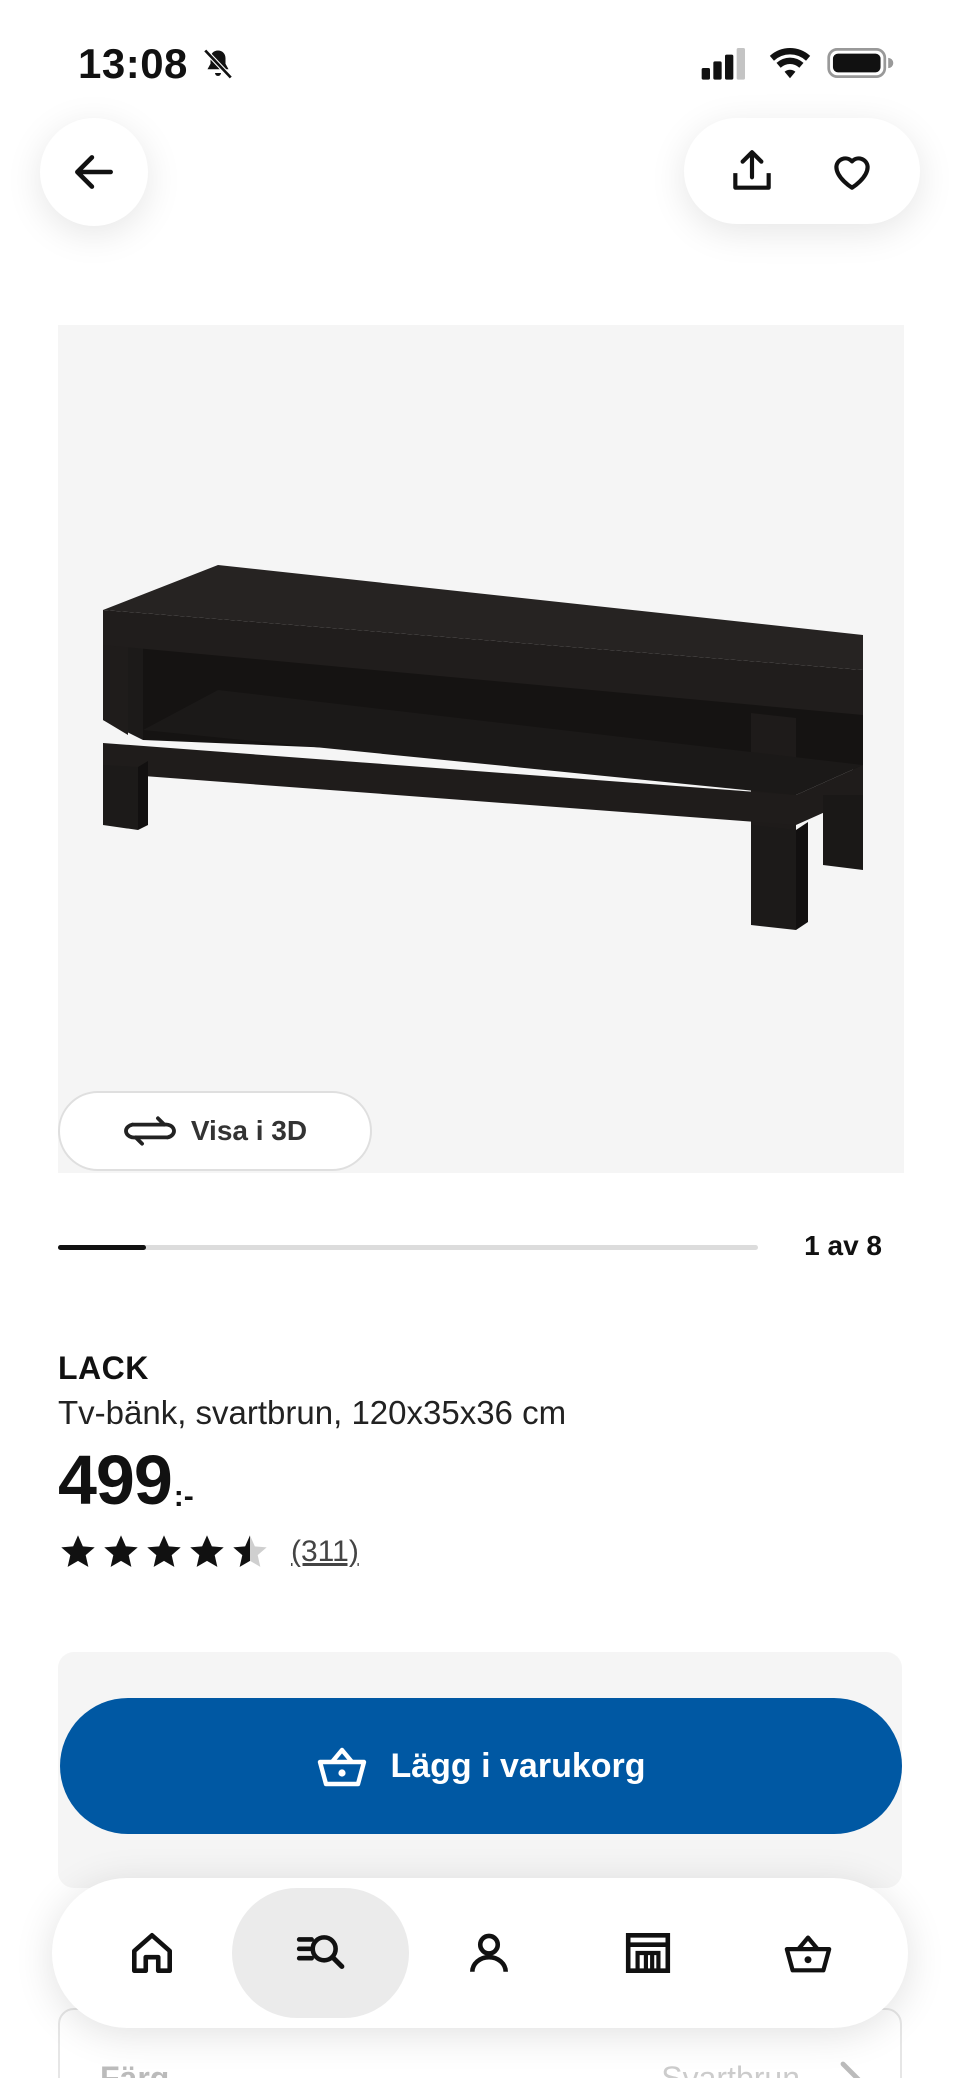  Describe the element at coordinates (518, 1765) in the screenshot. I see `add-to-cart-label: Lägg i varukorg` at that location.